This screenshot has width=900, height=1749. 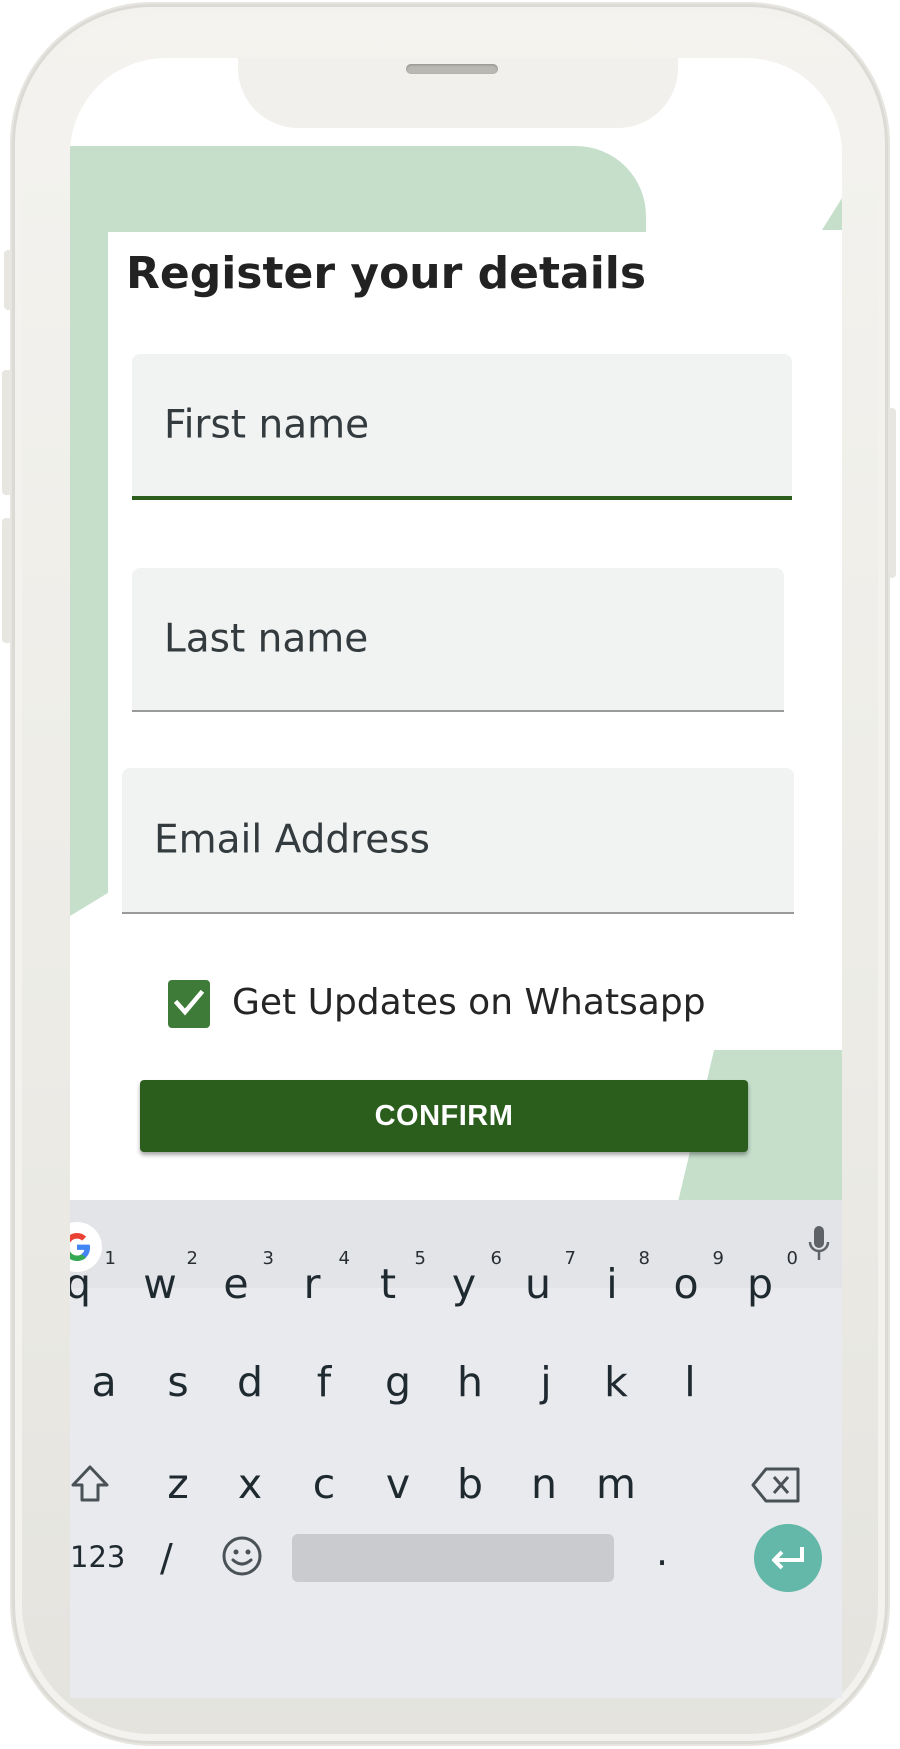 I want to click on confirm-button: CONFIRM, so click(x=444, y=1116).